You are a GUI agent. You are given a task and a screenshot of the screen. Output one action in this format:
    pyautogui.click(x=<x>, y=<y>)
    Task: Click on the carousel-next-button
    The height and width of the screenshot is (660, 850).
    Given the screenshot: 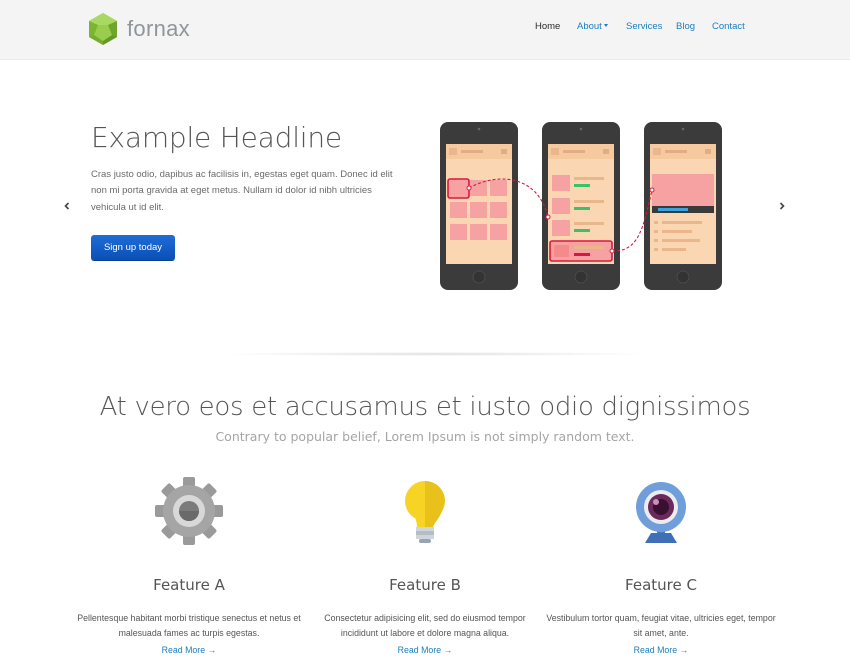 What is the action you would take?
    pyautogui.click(x=782, y=207)
    